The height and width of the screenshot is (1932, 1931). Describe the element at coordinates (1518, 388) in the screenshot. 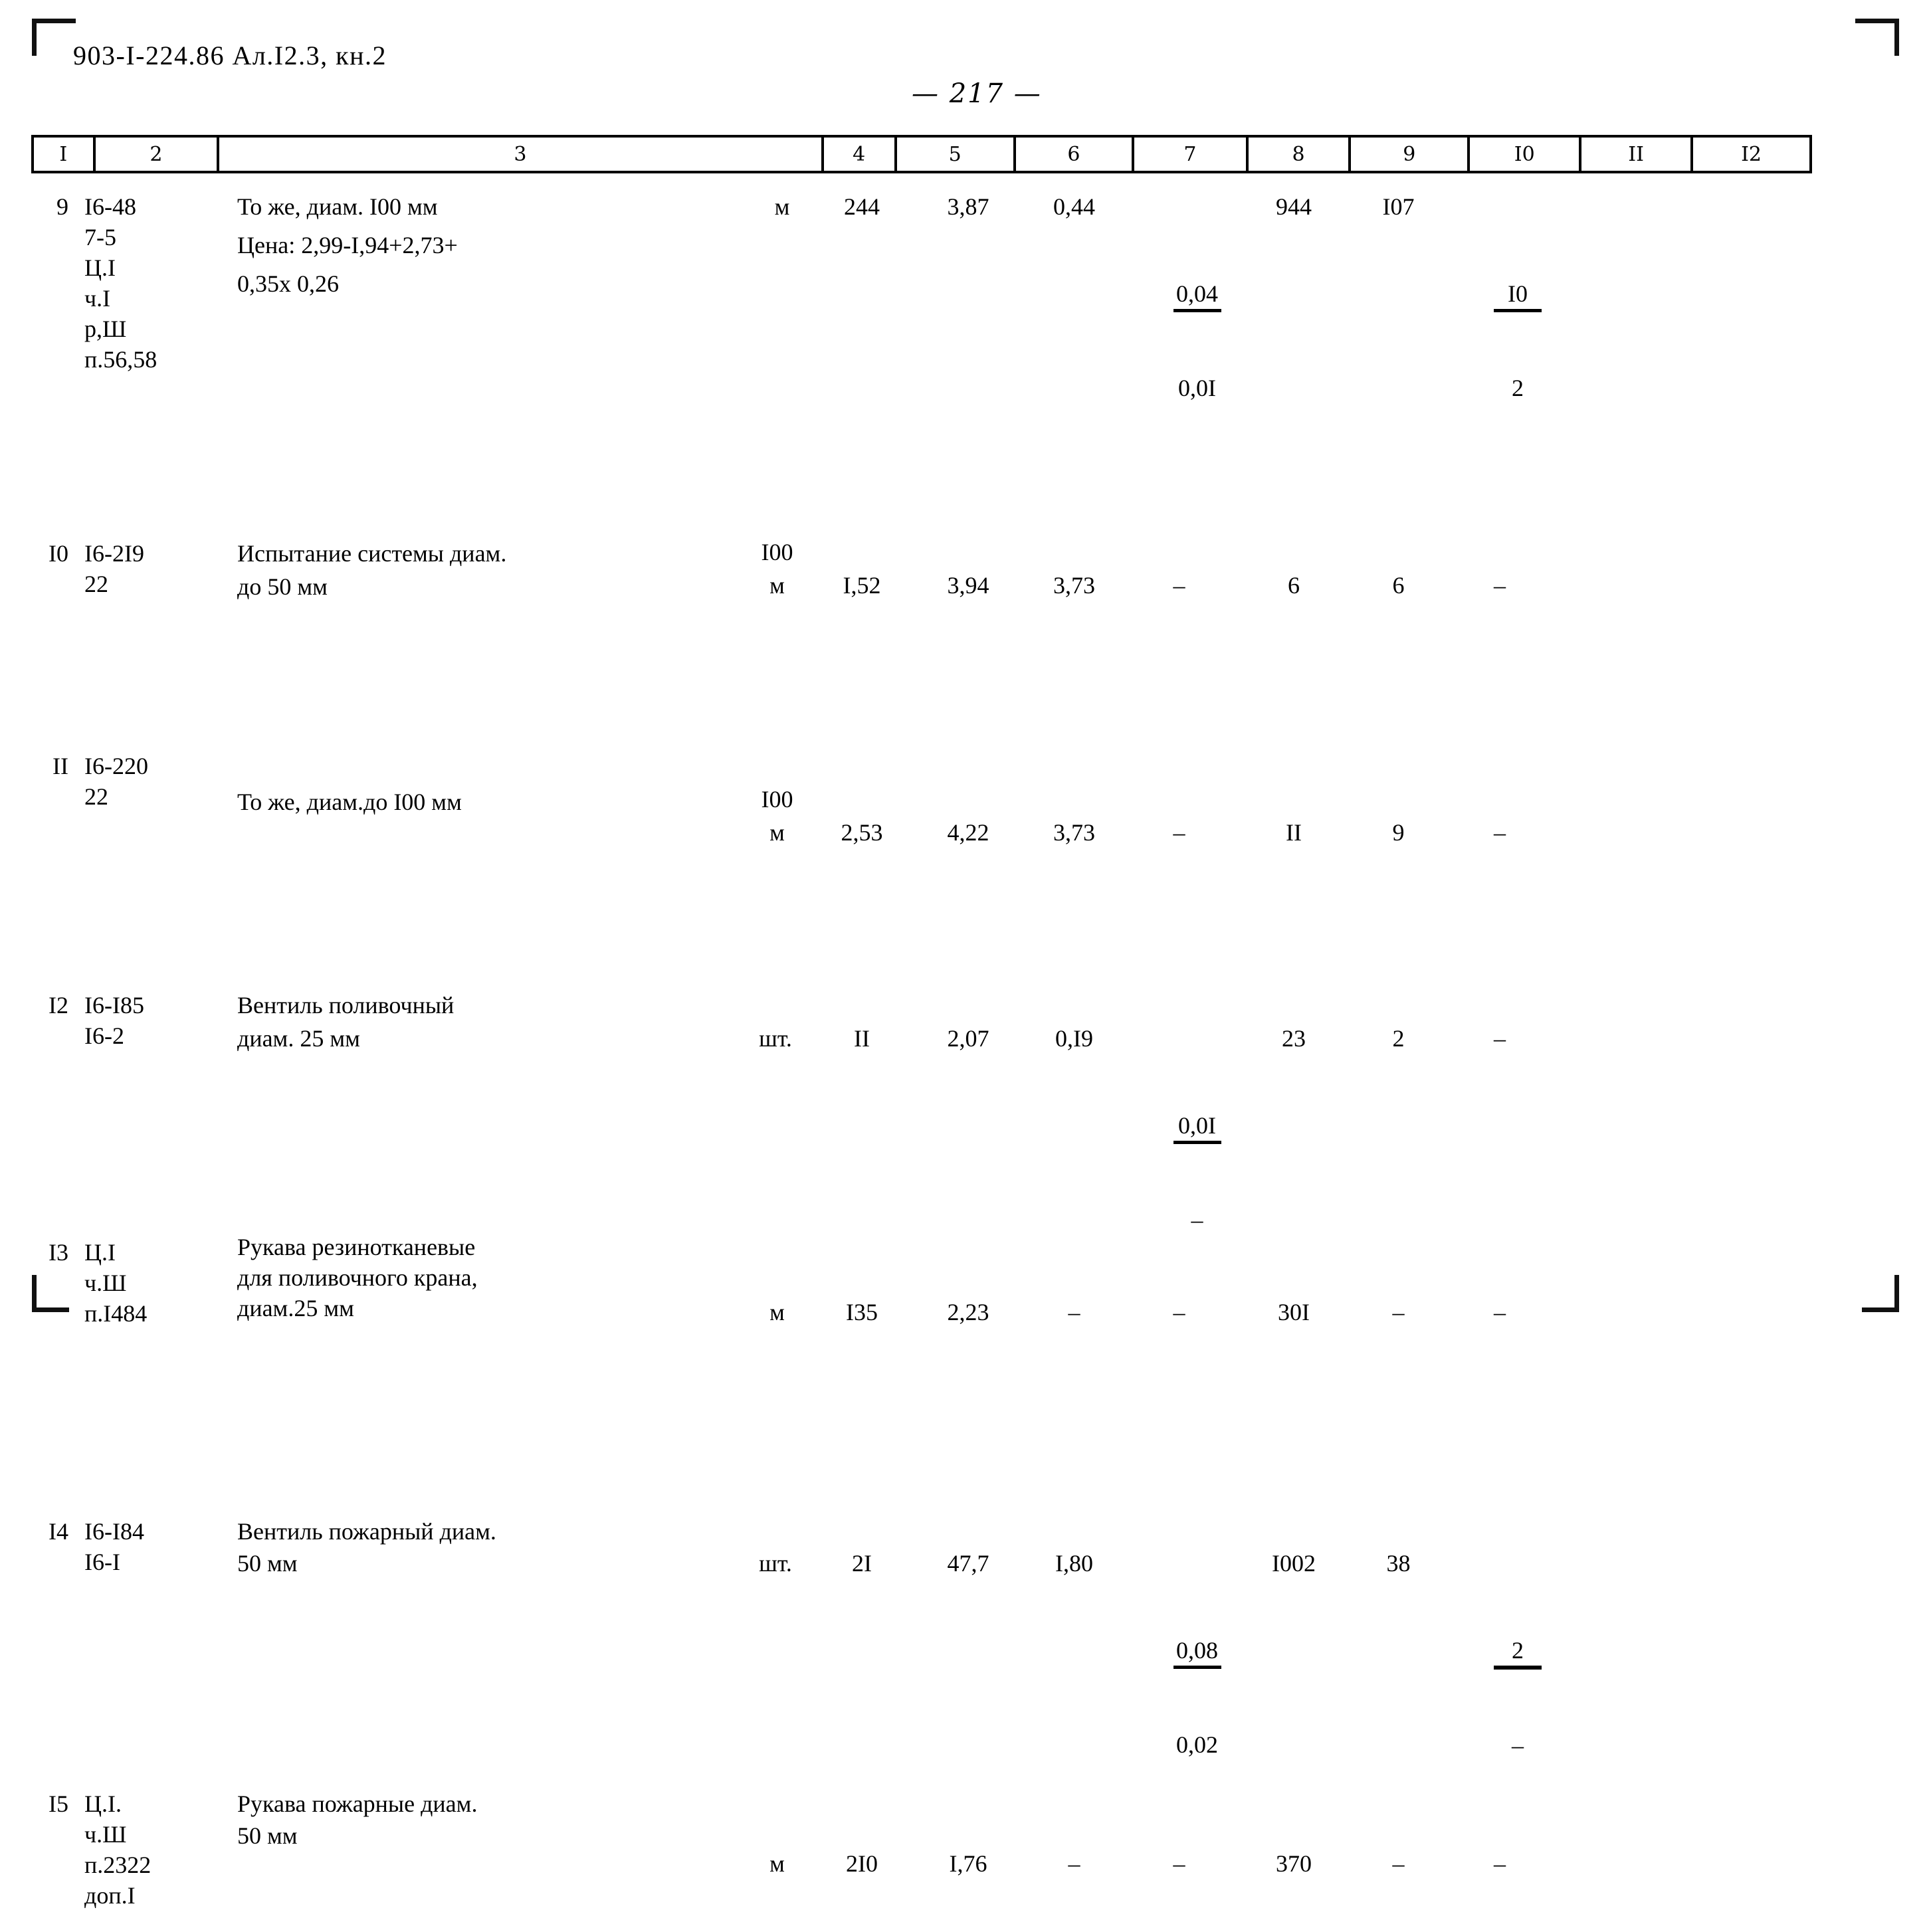

I see `fraction-denominator: 2` at that location.